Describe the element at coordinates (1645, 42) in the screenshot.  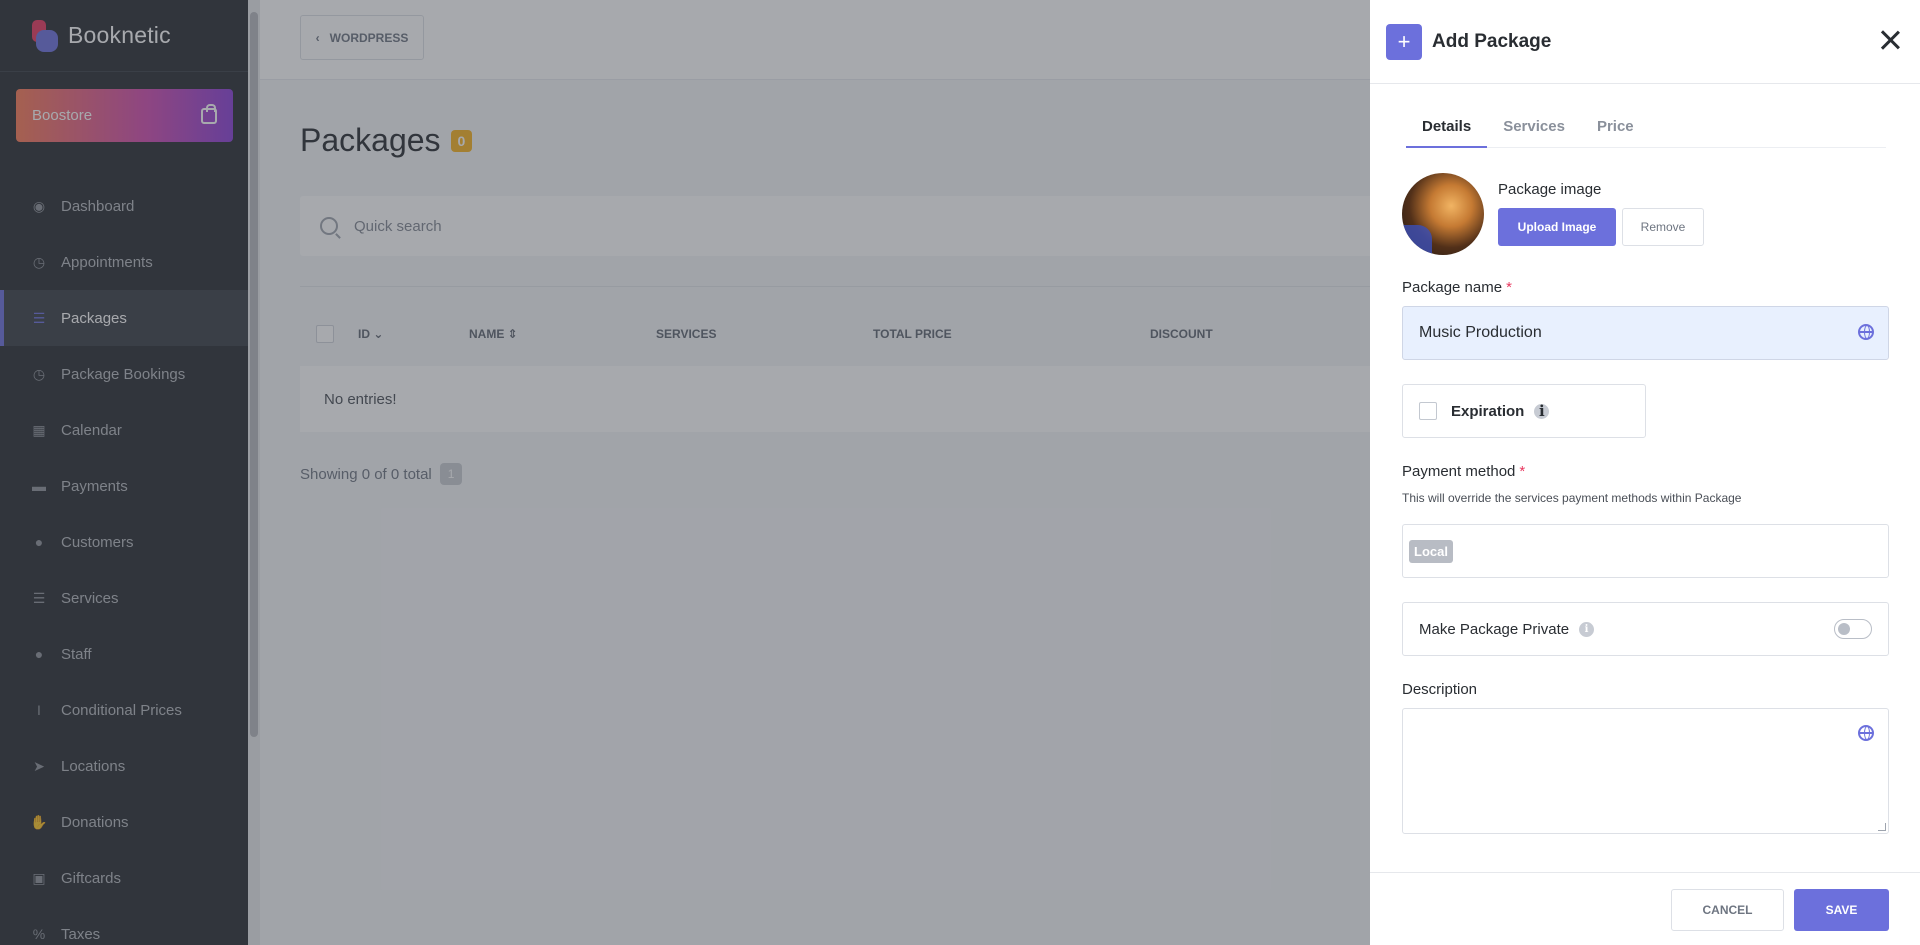
I see `panel-header: + Add Package` at that location.